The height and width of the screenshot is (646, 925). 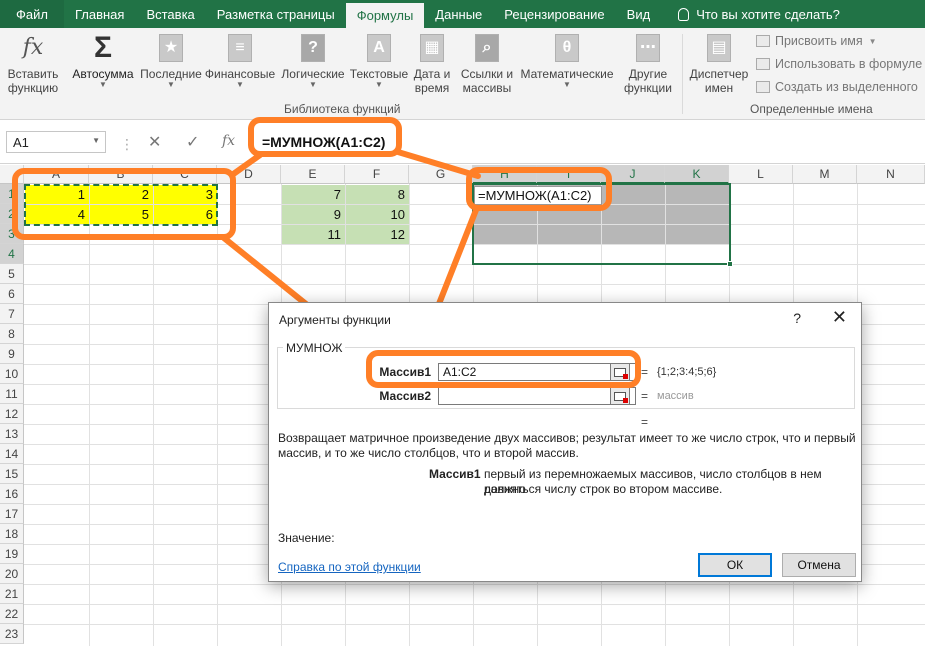 I want to click on row-header-9: 9, so click(x=12, y=354).